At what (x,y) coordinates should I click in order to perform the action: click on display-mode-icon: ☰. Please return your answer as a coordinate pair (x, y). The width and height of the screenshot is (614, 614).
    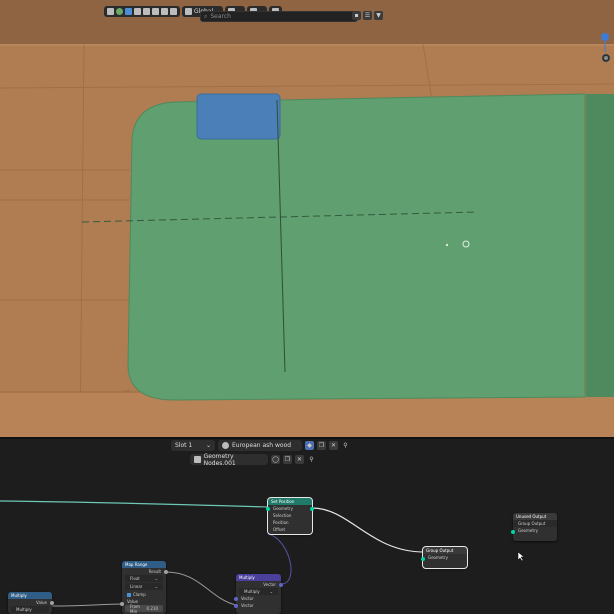
    Looking at the image, I should click on (367, 15).